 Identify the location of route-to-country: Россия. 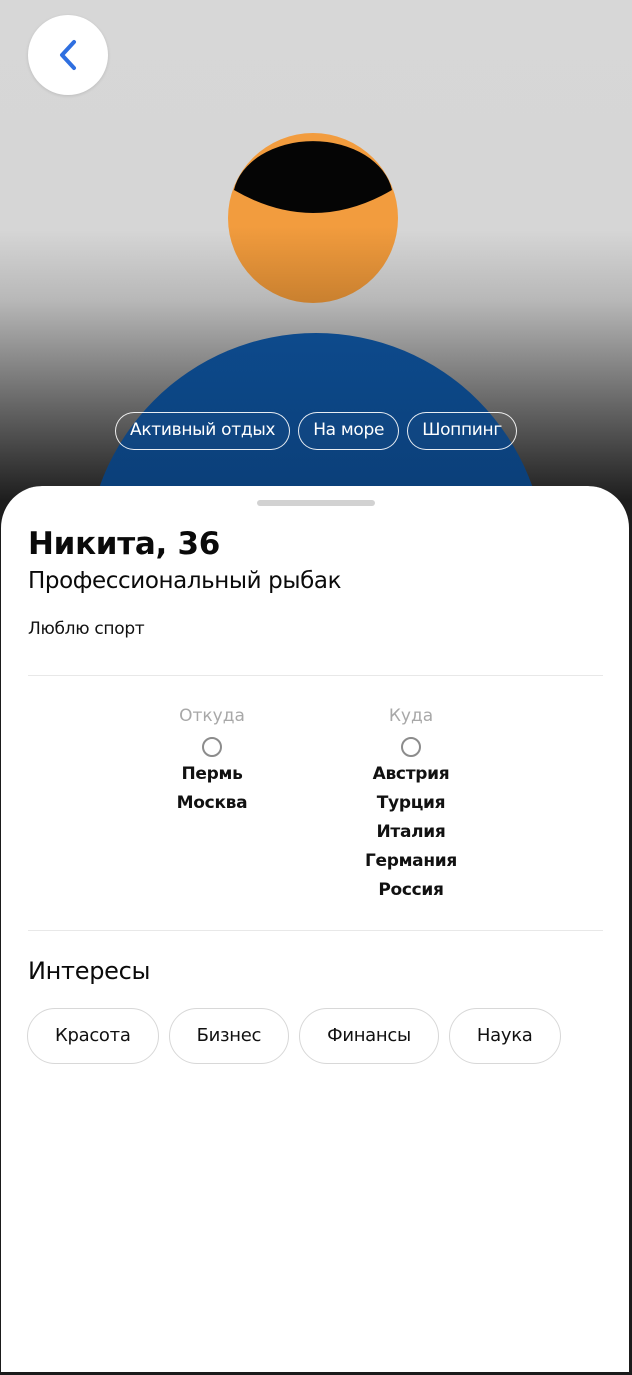
(411, 890).